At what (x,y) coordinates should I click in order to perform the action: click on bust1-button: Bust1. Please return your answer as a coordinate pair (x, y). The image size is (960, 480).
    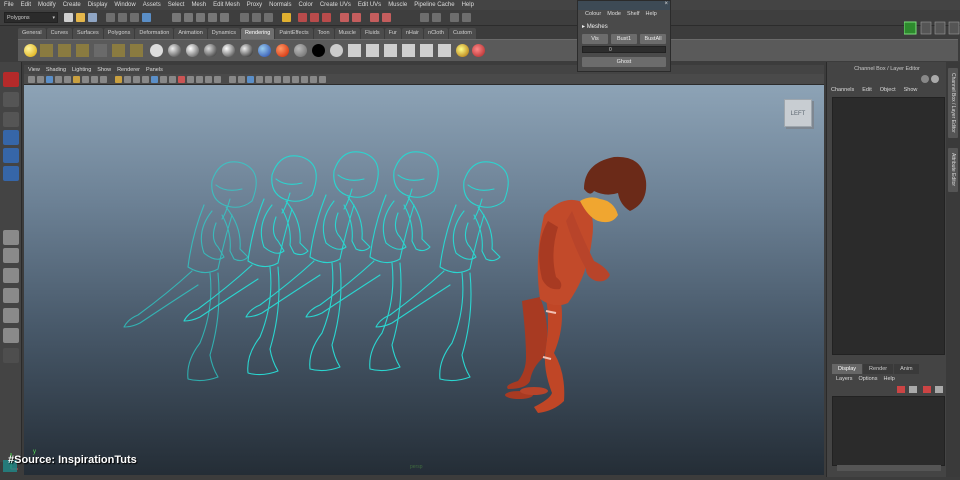
    Looking at the image, I should click on (624, 39).